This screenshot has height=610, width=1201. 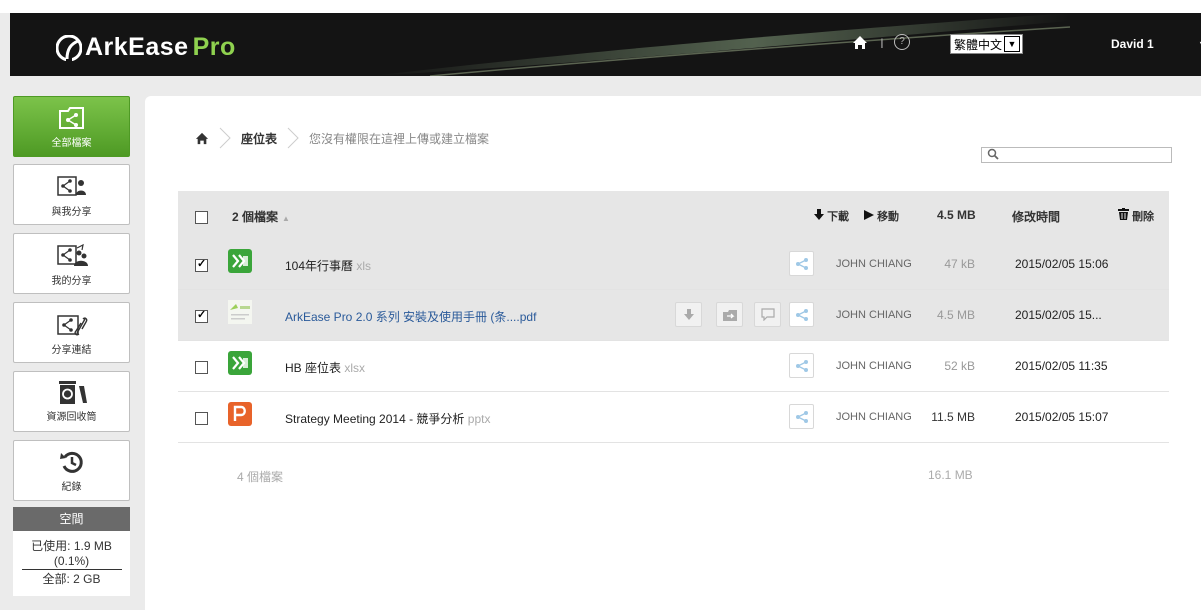 What do you see at coordinates (860, 44) in the screenshot?
I see `home-icon` at bounding box center [860, 44].